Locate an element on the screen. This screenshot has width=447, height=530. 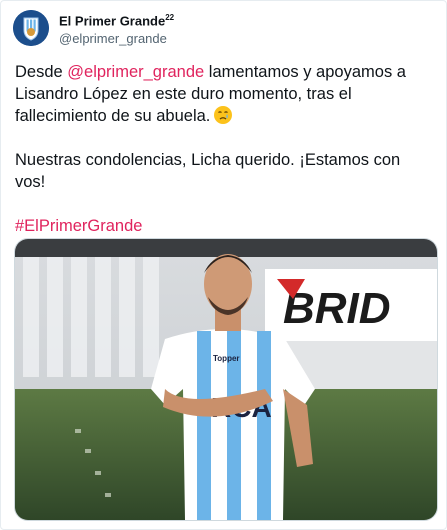
club-crest-icon is located at coordinates (31, 28).